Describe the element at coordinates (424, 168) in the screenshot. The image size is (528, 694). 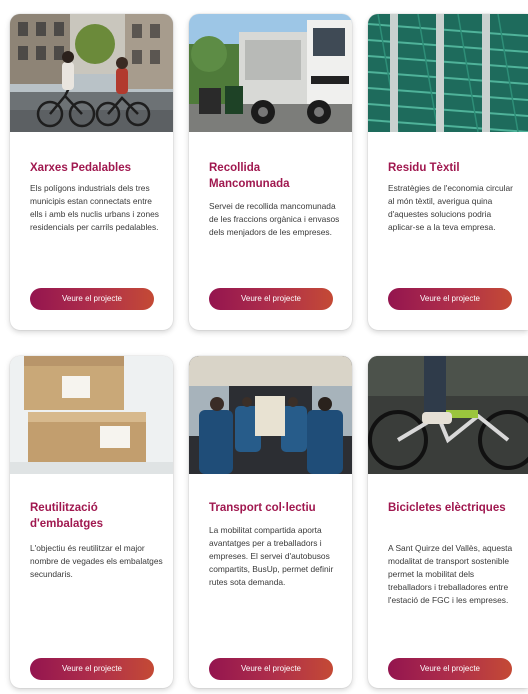
I see `card-title: Residu Tèxtil` at that location.